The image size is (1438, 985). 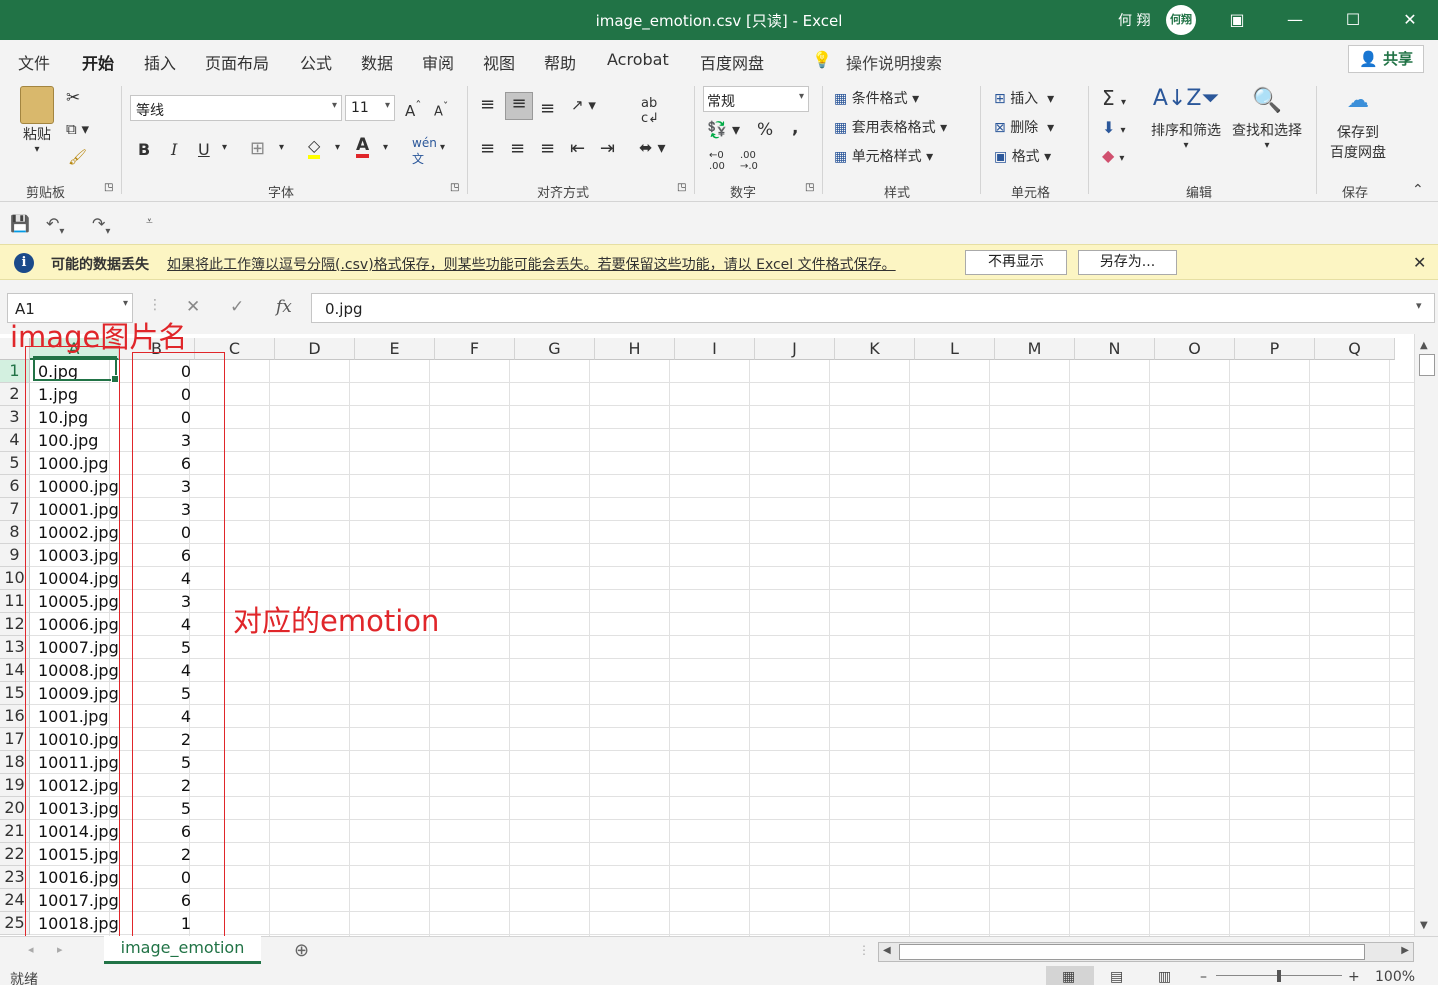 What do you see at coordinates (1035, 349) in the screenshot?
I see `column-header-m: M` at bounding box center [1035, 349].